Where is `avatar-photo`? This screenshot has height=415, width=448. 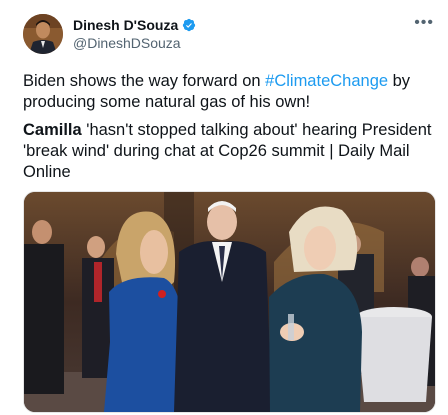
avatar-photo is located at coordinates (43, 34).